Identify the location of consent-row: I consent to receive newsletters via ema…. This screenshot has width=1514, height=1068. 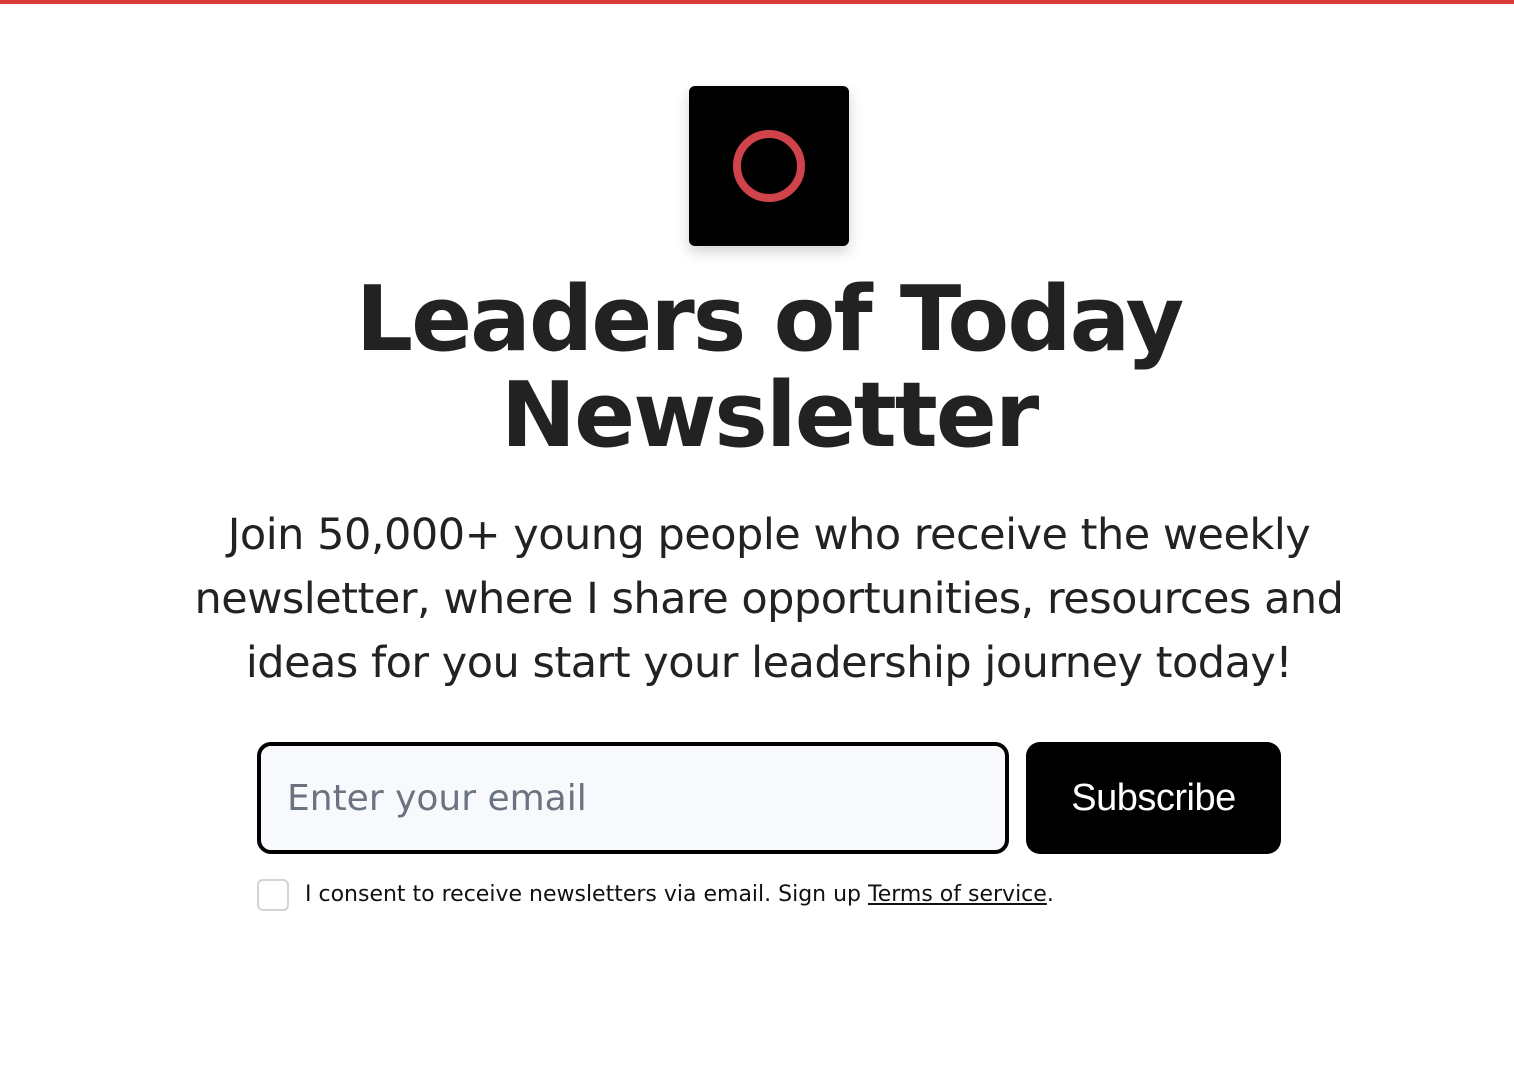
(655, 894).